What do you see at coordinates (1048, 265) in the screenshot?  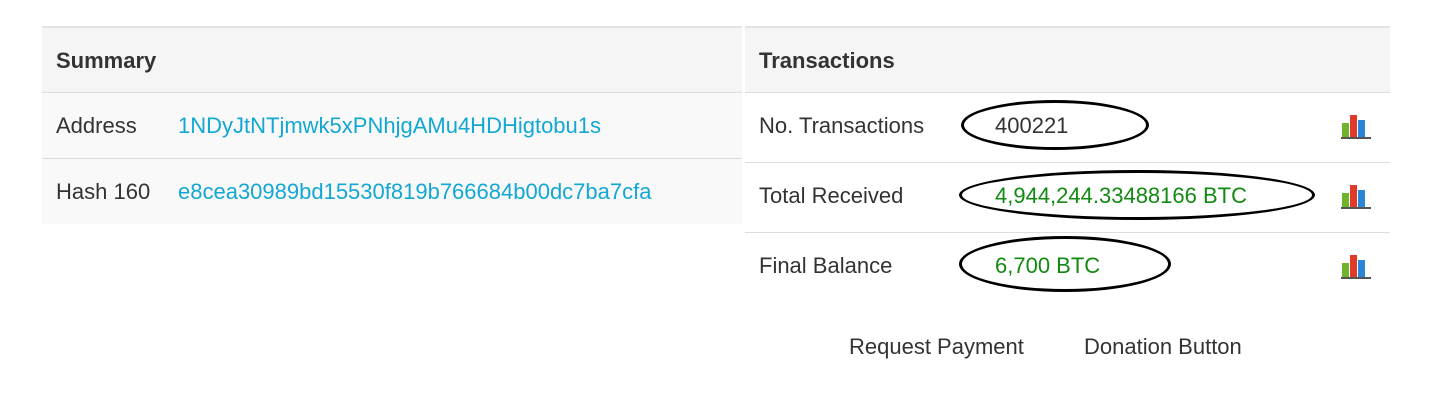 I see `final-balance-value: 6,700 BTC` at bounding box center [1048, 265].